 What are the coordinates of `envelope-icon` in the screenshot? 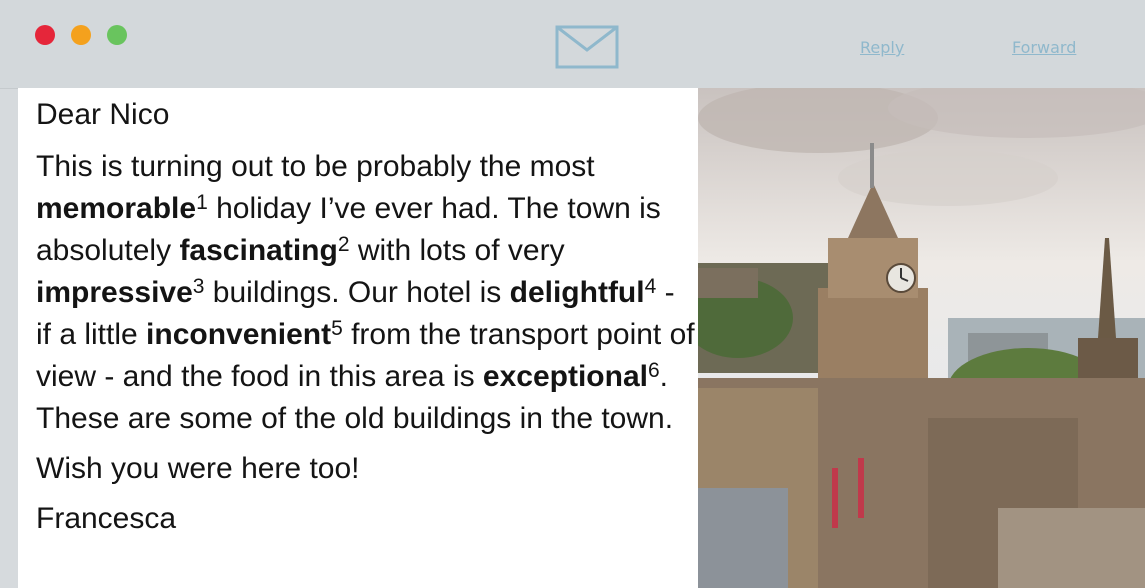 It's located at (587, 47).